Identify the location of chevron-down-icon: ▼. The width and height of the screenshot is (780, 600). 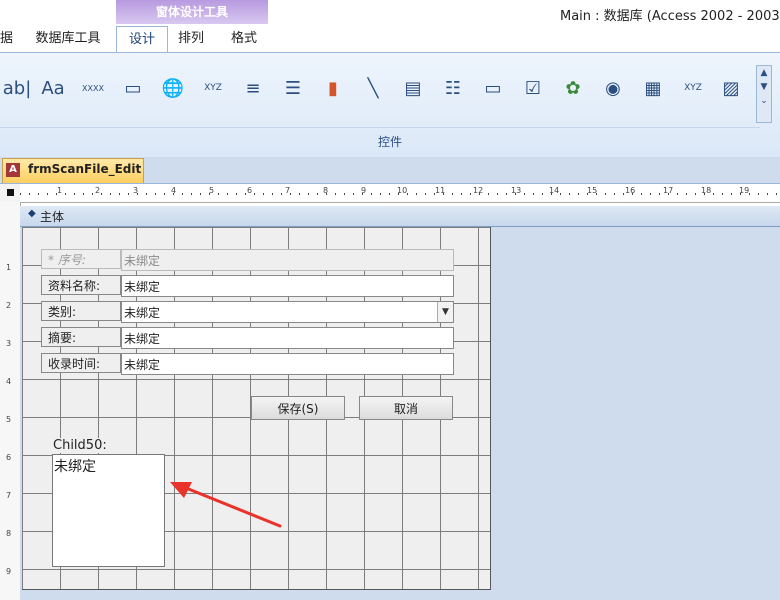
(445, 312).